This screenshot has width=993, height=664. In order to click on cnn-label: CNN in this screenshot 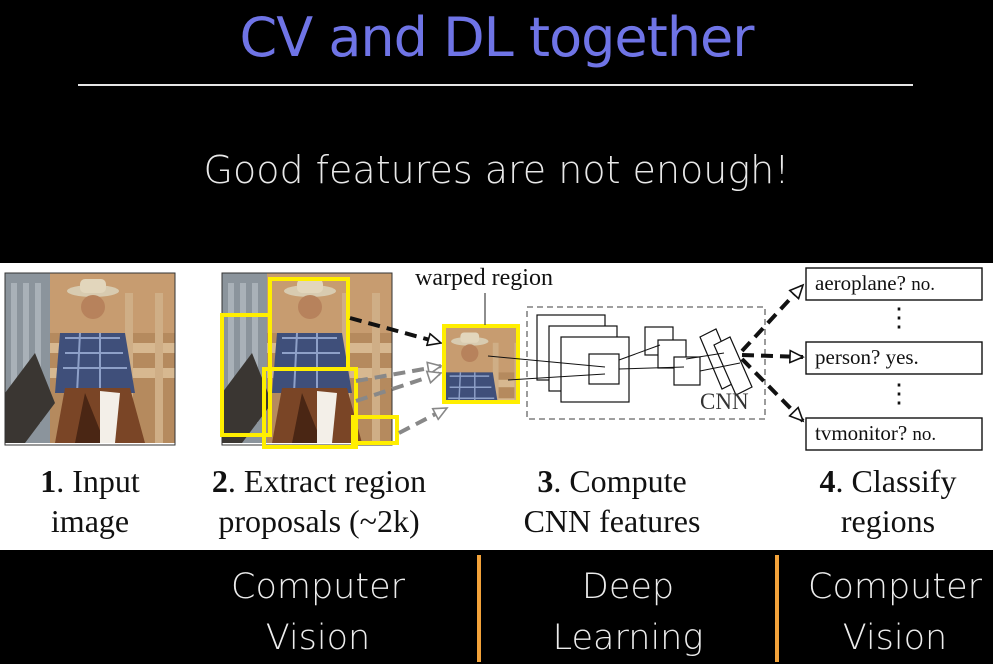, I will do `click(724, 401)`.